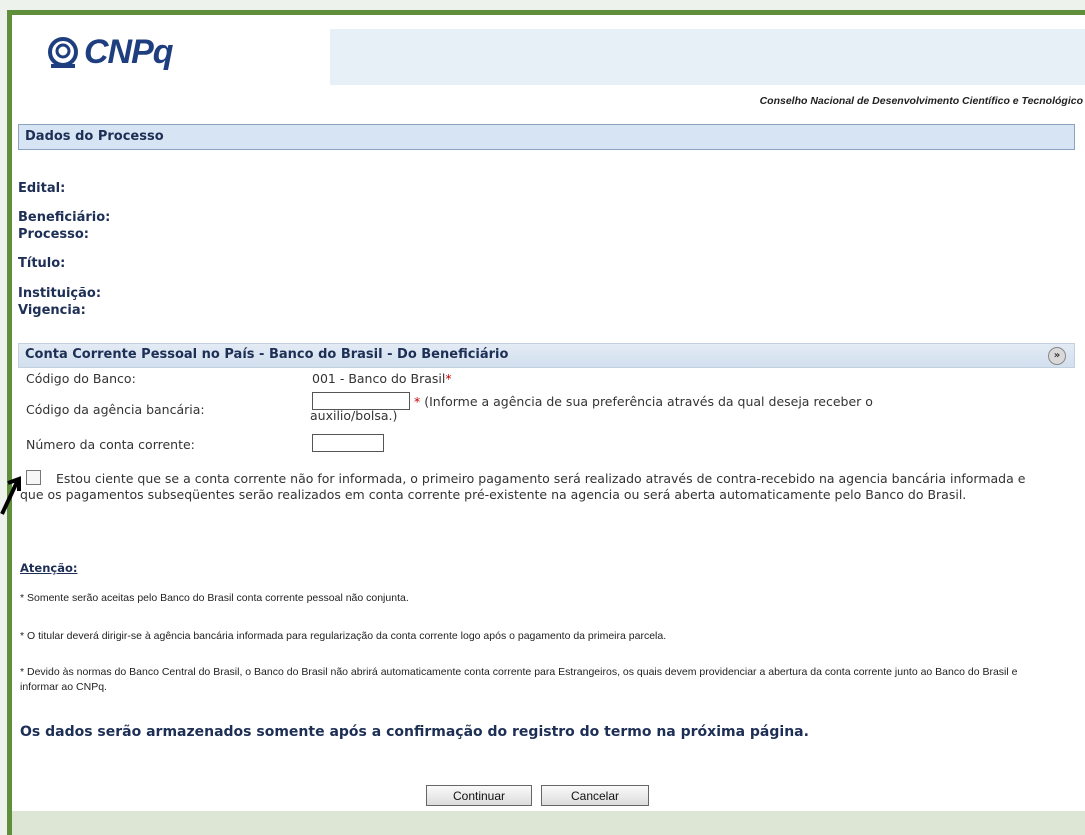 The image size is (1085, 835). Describe the element at coordinates (49, 568) in the screenshot. I see `attention-title: Atenção:` at that location.